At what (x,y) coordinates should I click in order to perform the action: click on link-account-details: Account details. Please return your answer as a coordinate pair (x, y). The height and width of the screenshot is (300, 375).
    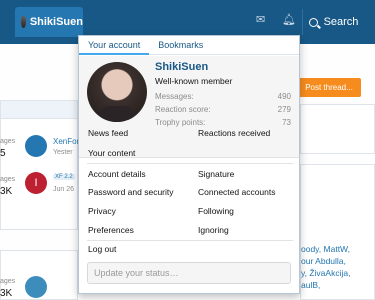
    Looking at the image, I should click on (117, 174).